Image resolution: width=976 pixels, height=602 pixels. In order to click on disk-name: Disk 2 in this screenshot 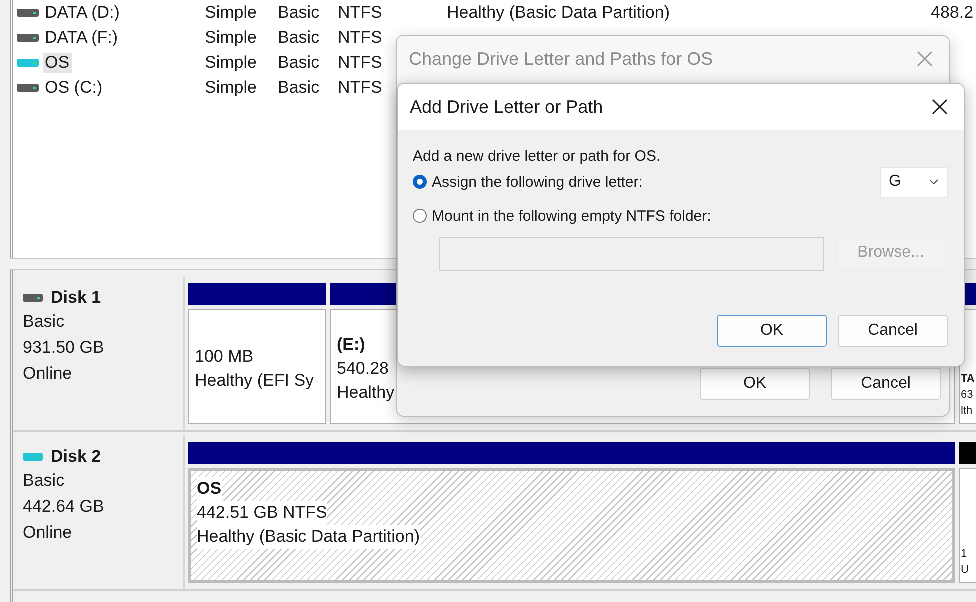, I will do `click(76, 457)`.